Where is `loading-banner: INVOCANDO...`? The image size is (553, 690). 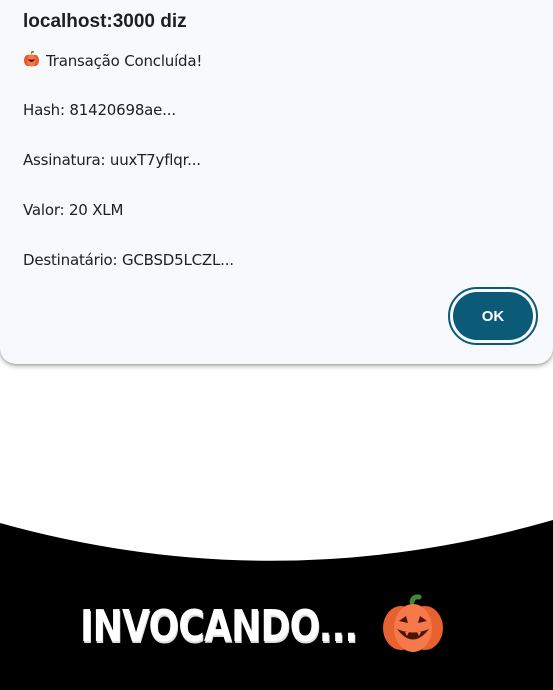 loading-banner: INVOCANDO... is located at coordinates (262, 626).